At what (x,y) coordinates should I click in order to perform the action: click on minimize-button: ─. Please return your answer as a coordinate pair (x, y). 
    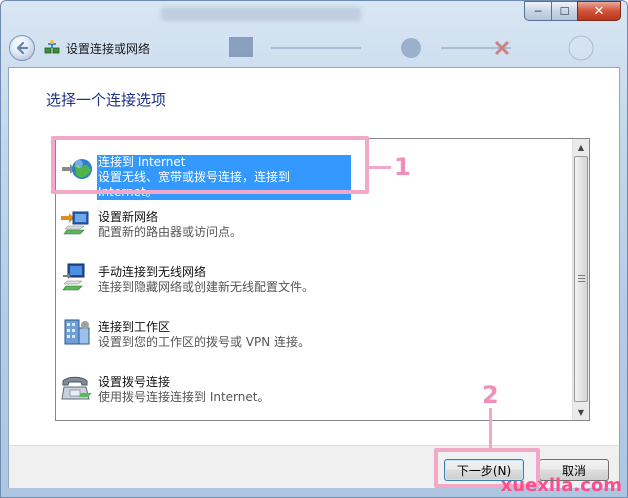
    Looking at the image, I should click on (537, 11).